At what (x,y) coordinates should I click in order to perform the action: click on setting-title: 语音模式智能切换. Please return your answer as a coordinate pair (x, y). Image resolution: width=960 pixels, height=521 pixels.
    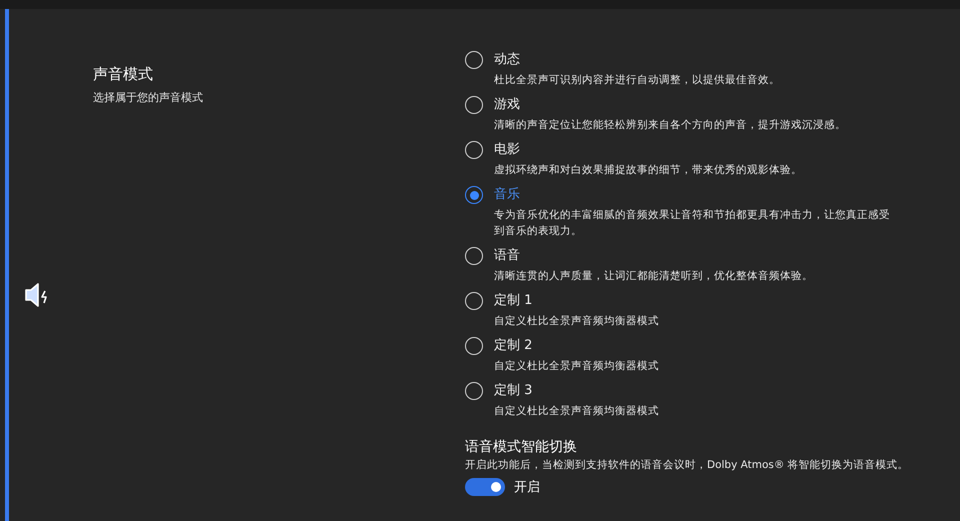
    Looking at the image, I should click on (521, 447).